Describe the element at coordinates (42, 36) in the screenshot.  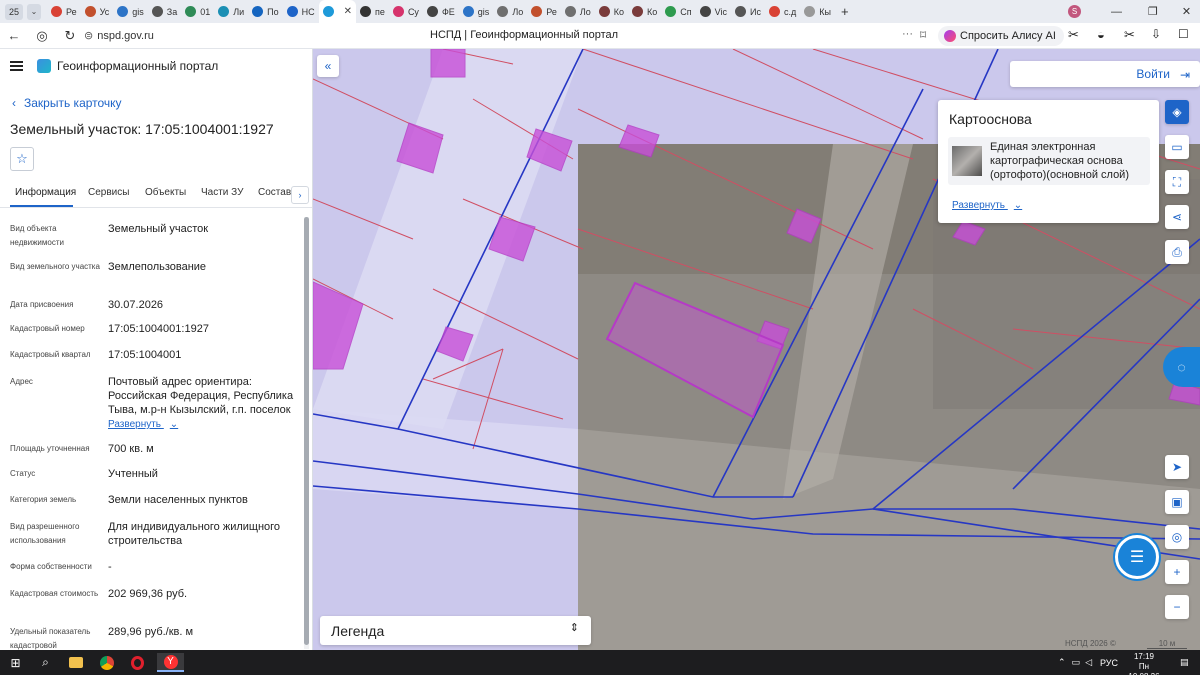
I see `yandex-home-icon: ◎` at that location.